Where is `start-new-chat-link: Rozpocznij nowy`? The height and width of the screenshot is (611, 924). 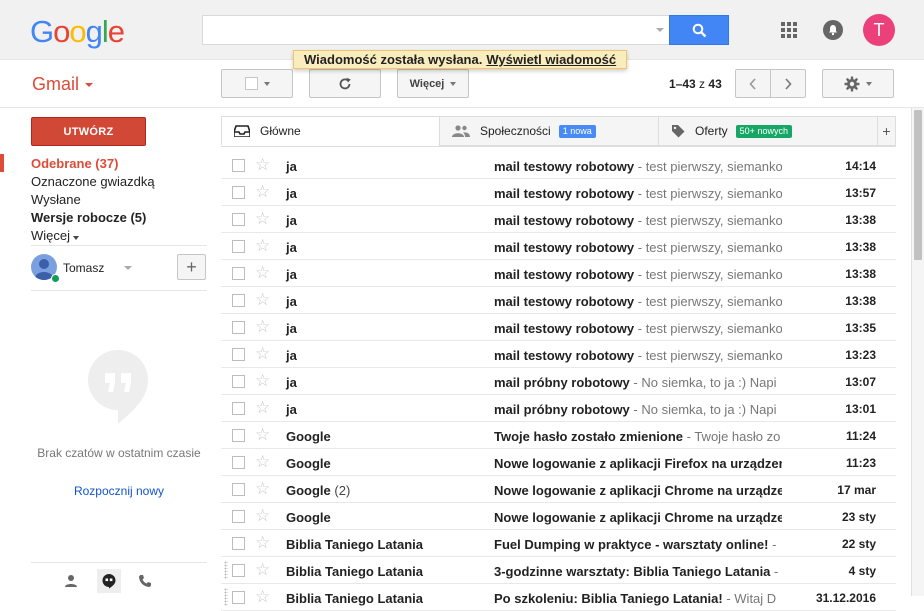 start-new-chat-link: Rozpocznij nowy is located at coordinates (119, 491).